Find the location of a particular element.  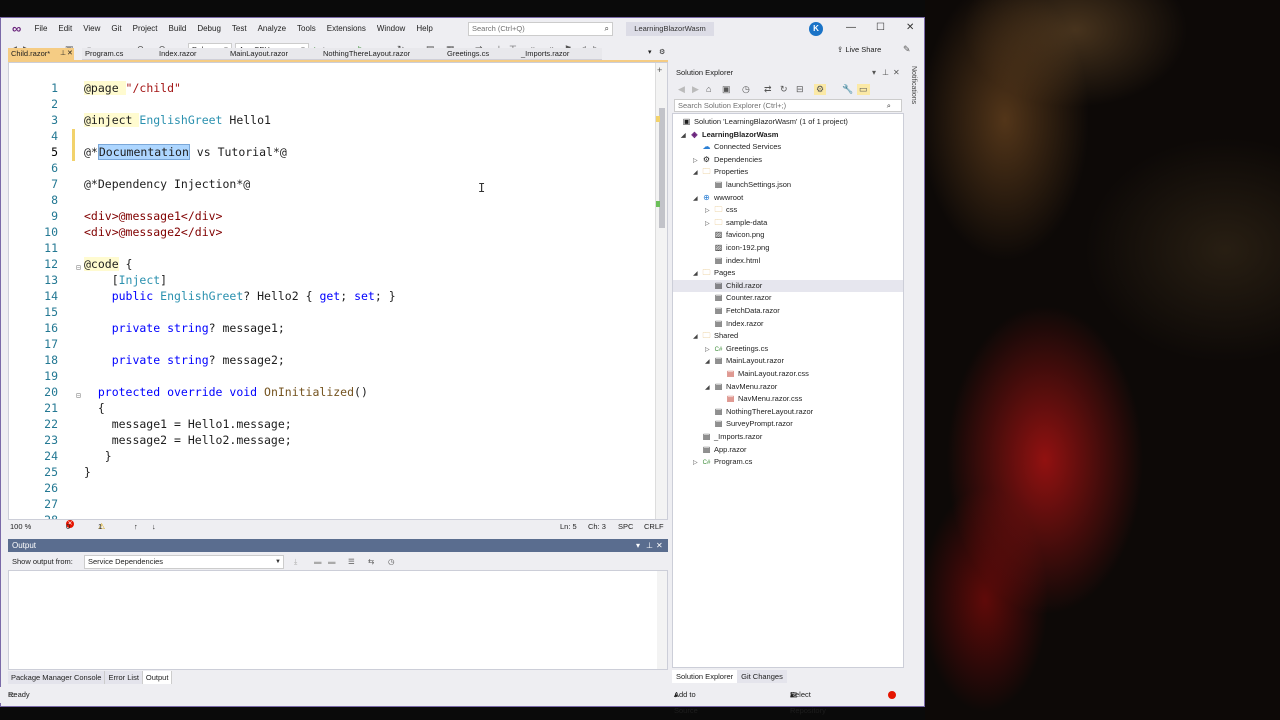

settings-icon: ⚙ is located at coordinates (662, 52).